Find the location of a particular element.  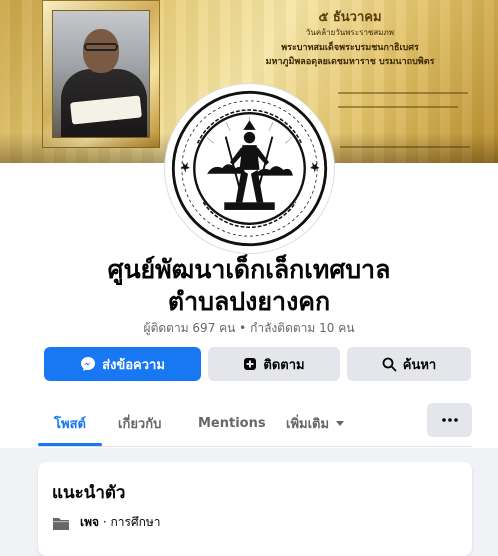

tab-overflow-button is located at coordinates (449, 420).